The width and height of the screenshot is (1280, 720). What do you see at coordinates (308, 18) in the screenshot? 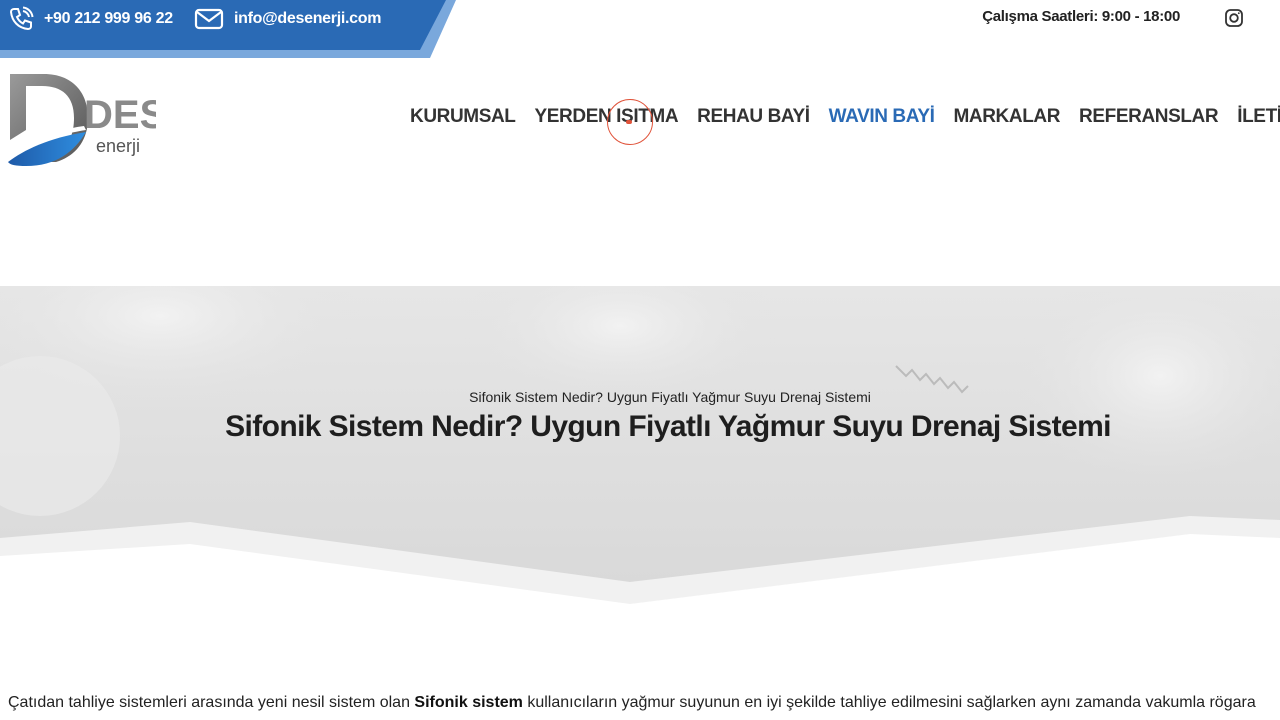
I see `email-address: info@desenerji.com` at bounding box center [308, 18].